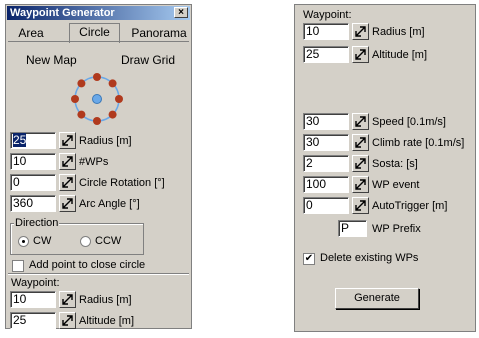  Describe the element at coordinates (377, 298) in the screenshot. I see `generate-button: Generate` at that location.